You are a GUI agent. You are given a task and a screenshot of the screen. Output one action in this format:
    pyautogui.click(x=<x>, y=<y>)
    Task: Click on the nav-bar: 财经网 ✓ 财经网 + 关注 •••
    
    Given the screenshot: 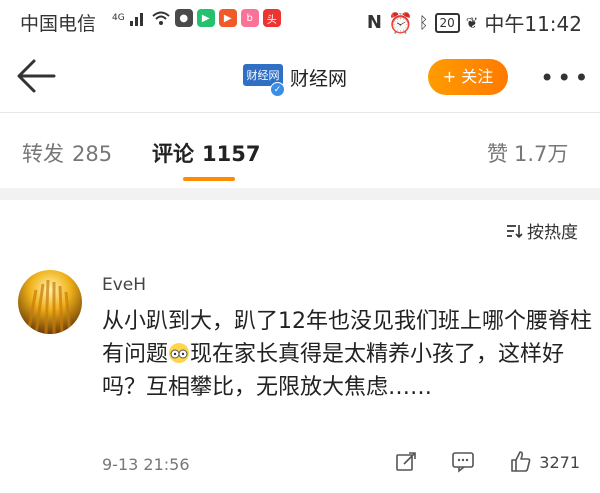 What is the action you would take?
    pyautogui.click(x=300, y=76)
    